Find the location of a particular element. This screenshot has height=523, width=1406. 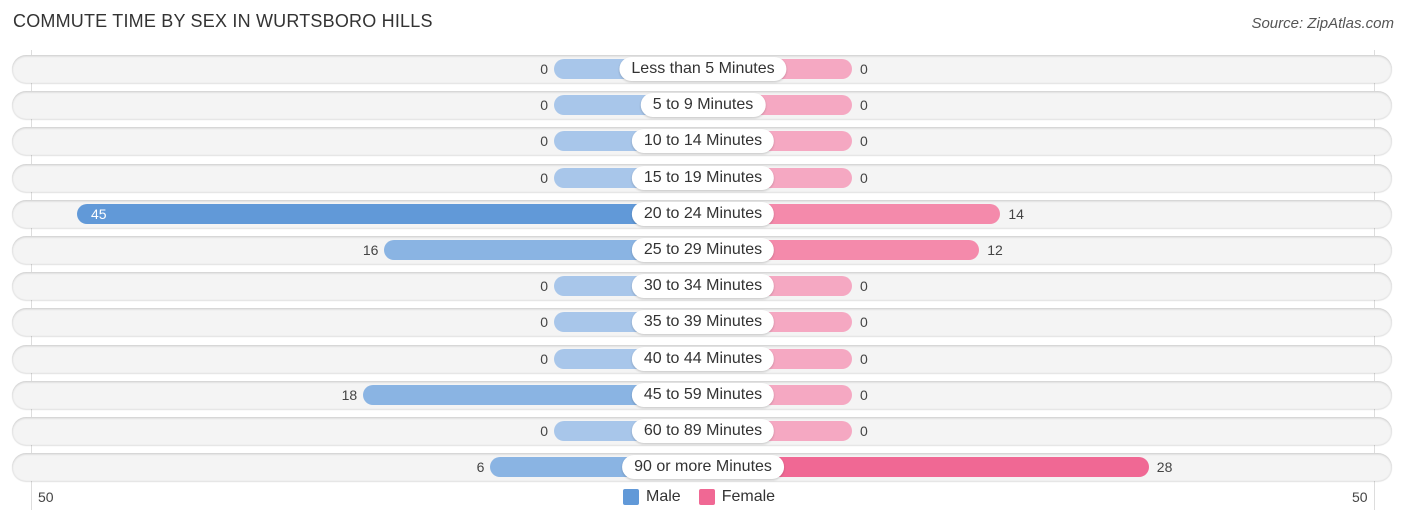

category-label: 15 to 19 Minutes is located at coordinates (703, 177).